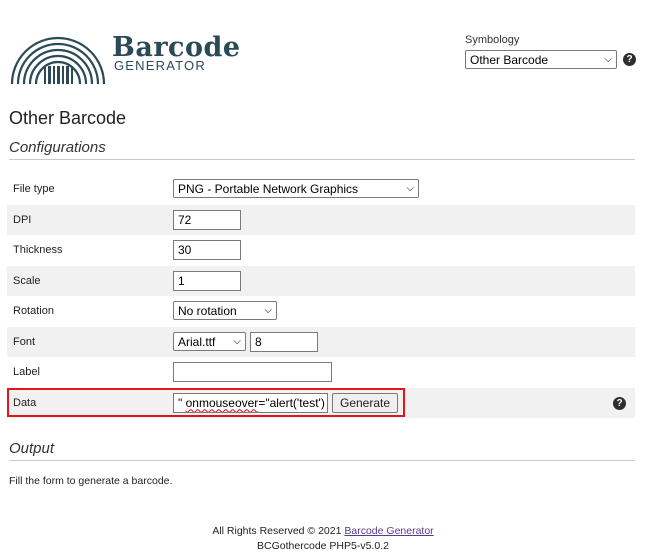 Image resolution: width=646 pixels, height=552 pixels. Describe the element at coordinates (321, 280) in the screenshot. I see `row-scale: Scale 1` at that location.